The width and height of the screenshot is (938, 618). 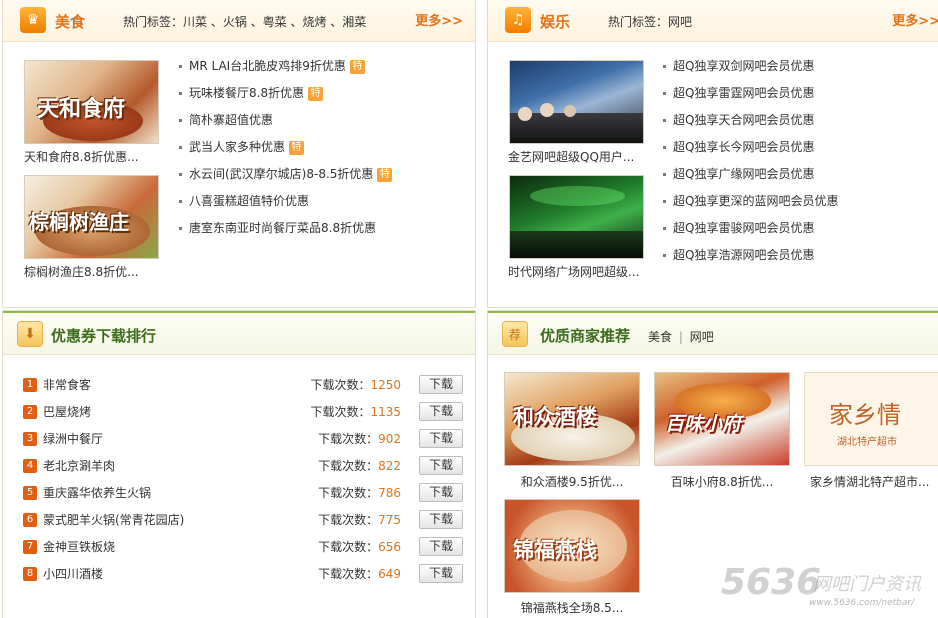 What do you see at coordinates (750, 174) in the screenshot?
I see `list-item: 超Q独享广缘网吧会员优惠` at bounding box center [750, 174].